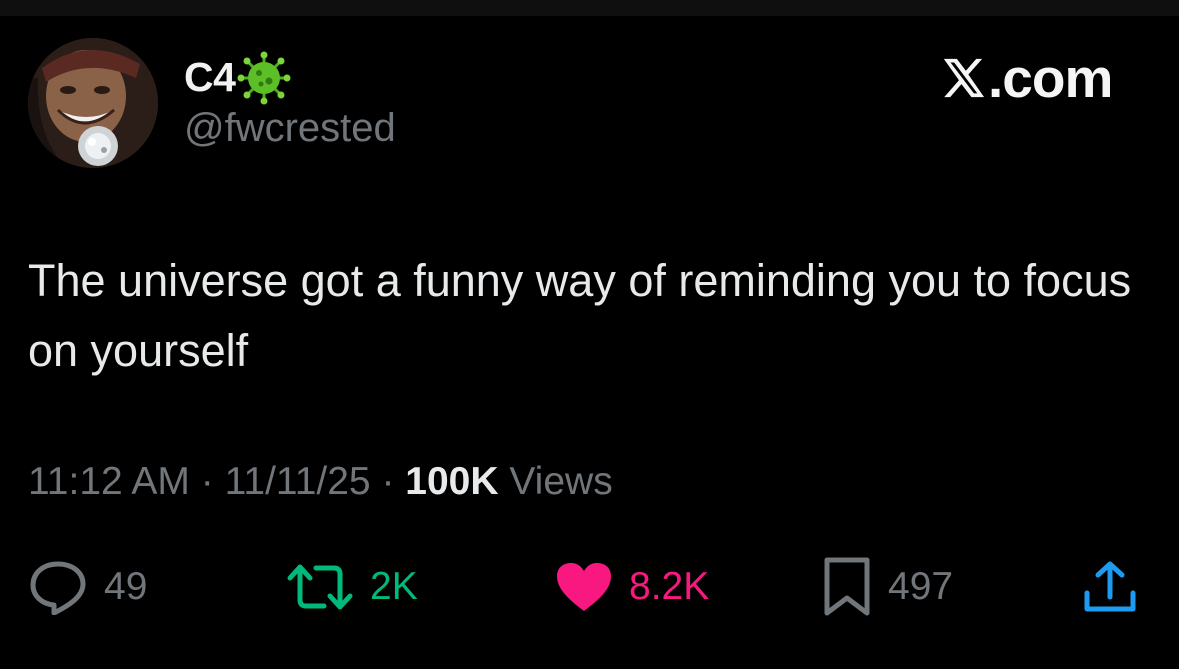 The height and width of the screenshot is (669, 1179). What do you see at coordinates (290, 128) in the screenshot?
I see `user-handle: @fwcrested` at bounding box center [290, 128].